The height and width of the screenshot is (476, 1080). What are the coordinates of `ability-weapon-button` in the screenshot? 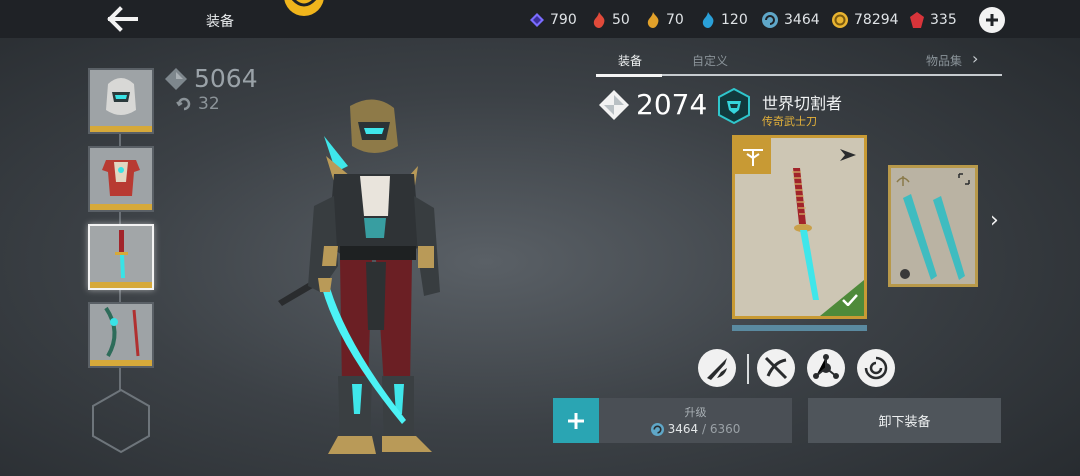 It's located at (717, 368).